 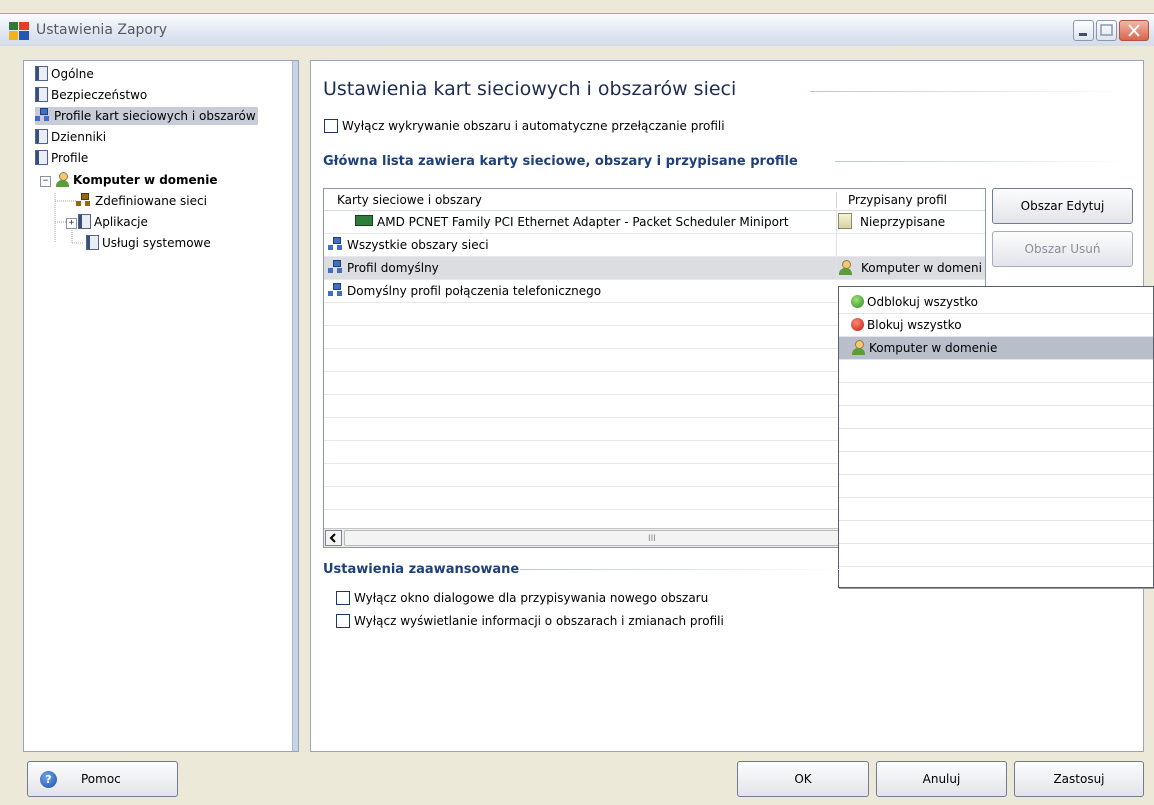 I want to click on title-divider, so click(x=970, y=91).